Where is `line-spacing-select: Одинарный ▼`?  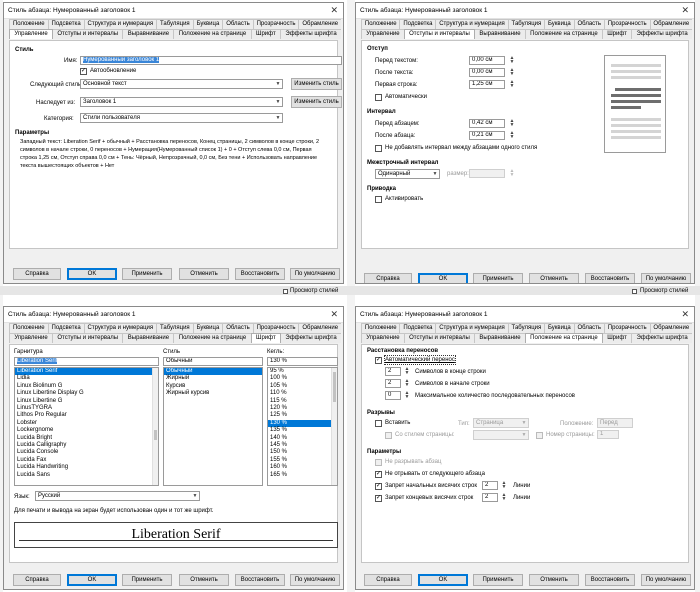
line-spacing-select: Одинарный ▼ is located at coordinates (407, 174).